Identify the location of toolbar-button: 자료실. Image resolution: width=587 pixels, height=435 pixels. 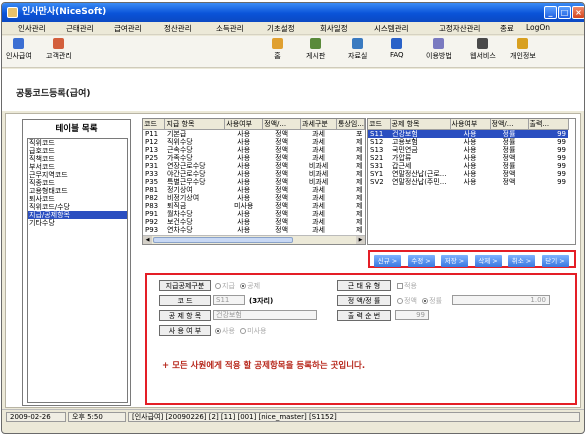
(357, 52).